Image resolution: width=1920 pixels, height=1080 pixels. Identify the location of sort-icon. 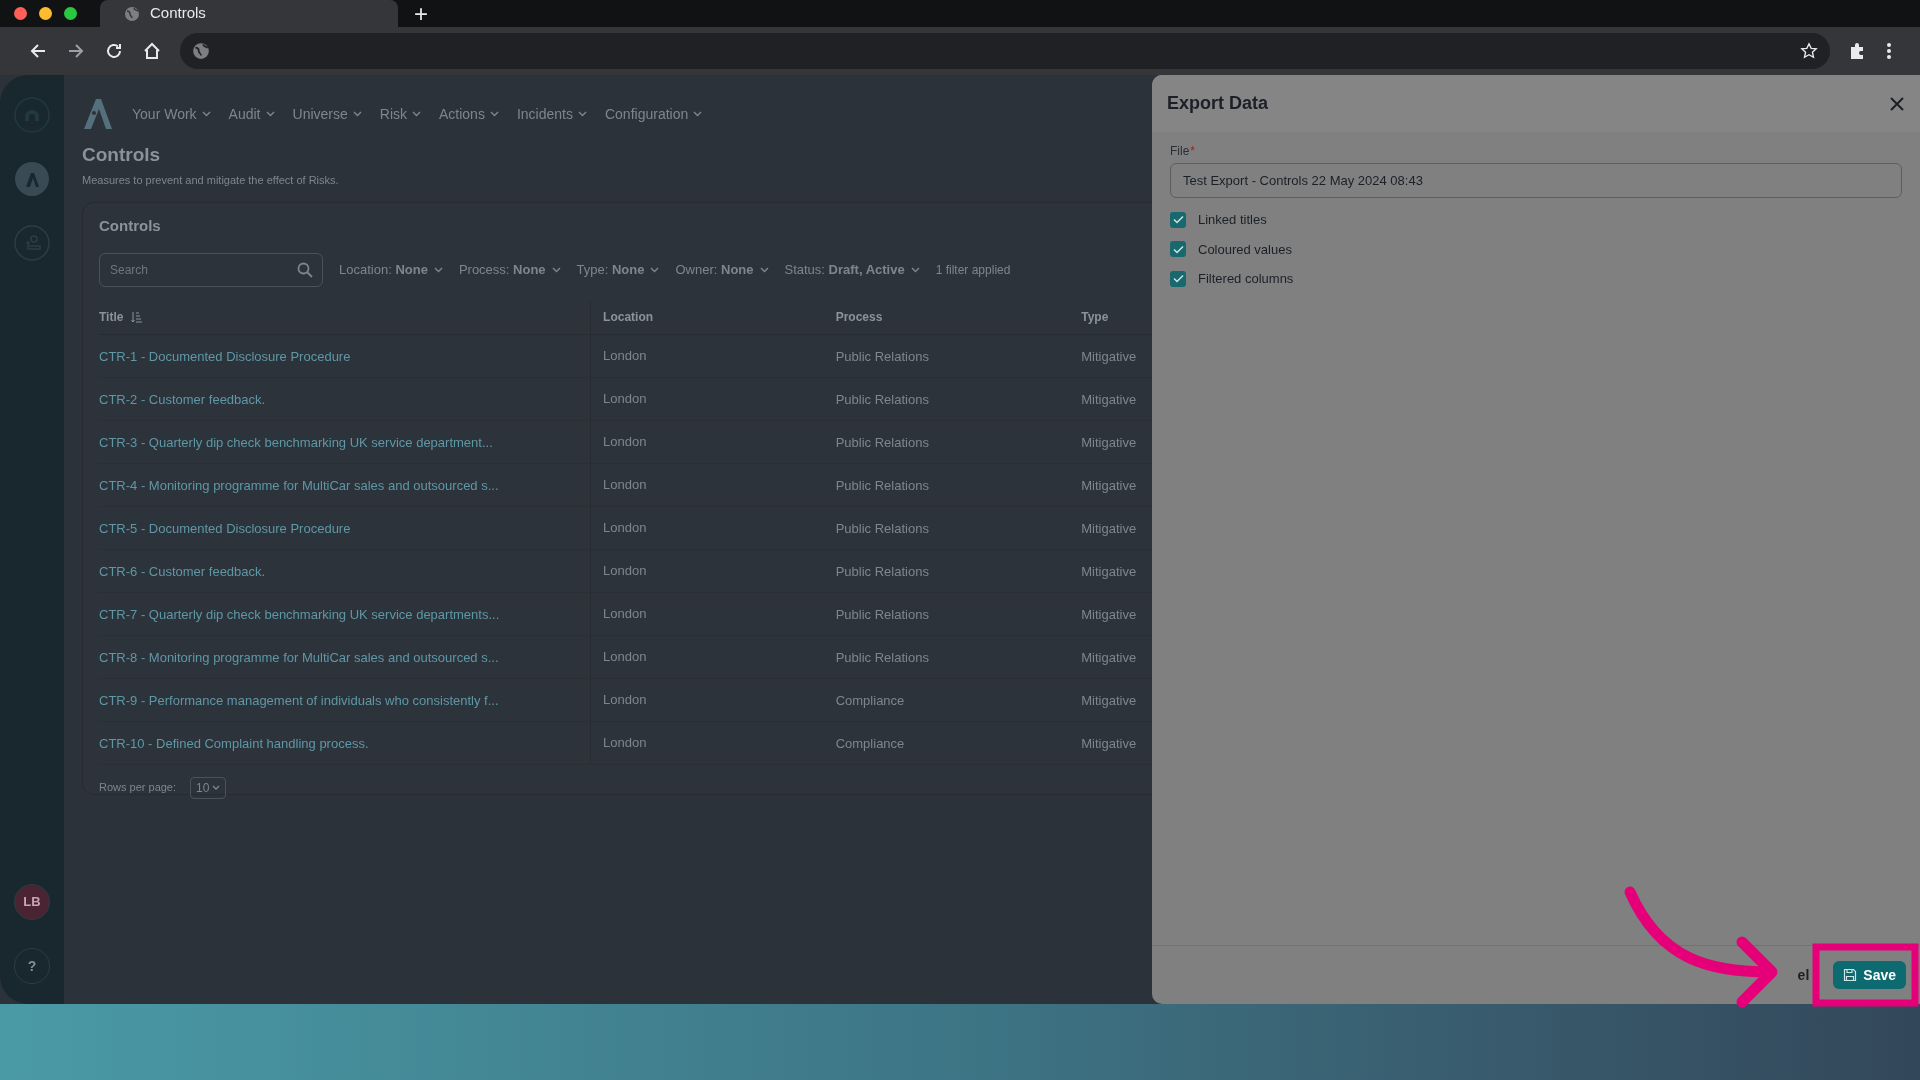
(137, 317).